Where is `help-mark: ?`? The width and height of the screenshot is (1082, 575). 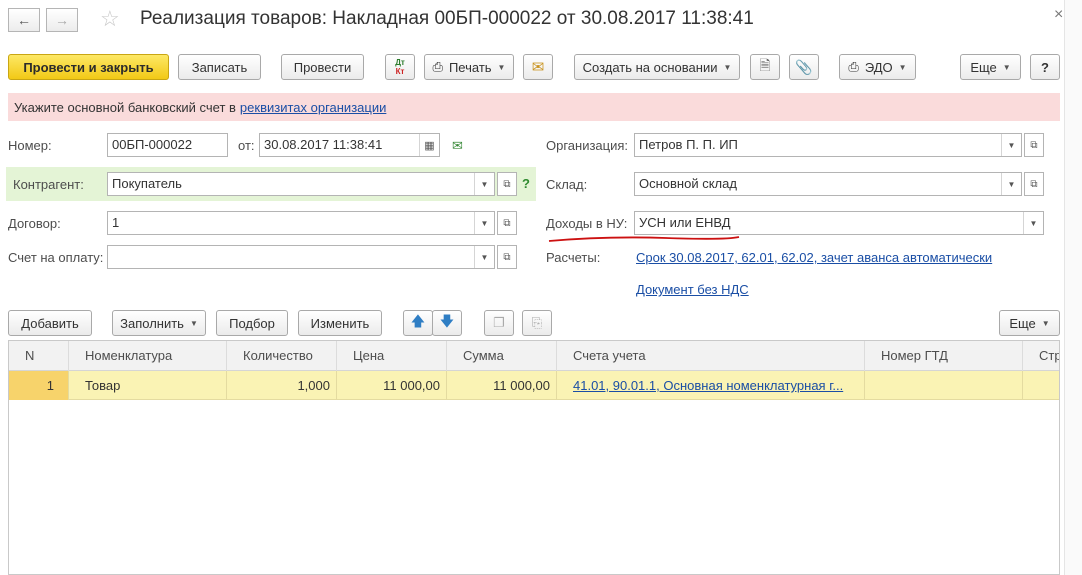 help-mark: ? is located at coordinates (526, 183).